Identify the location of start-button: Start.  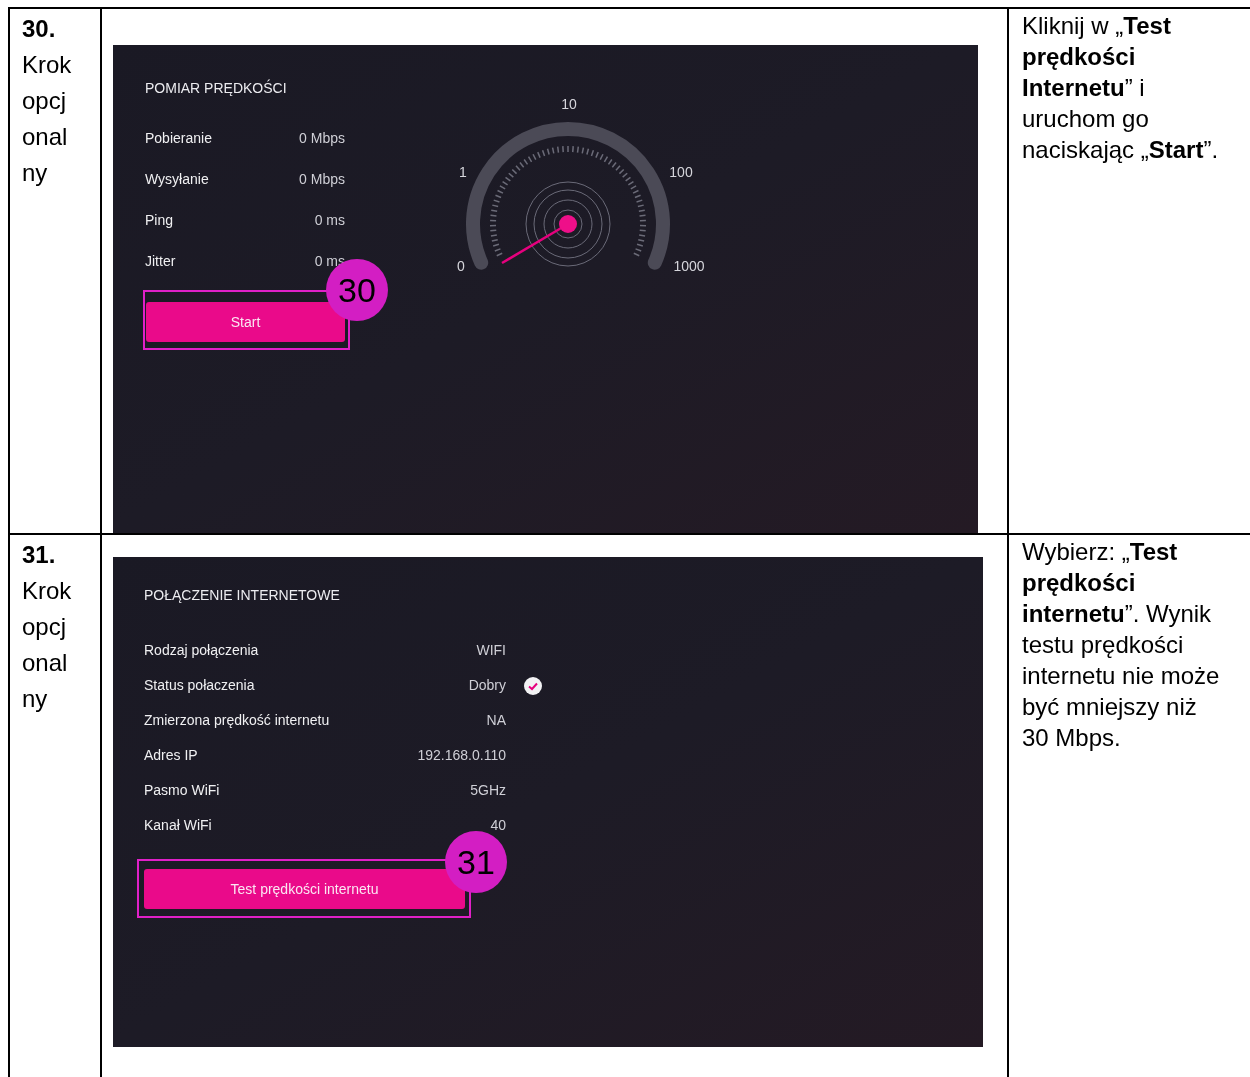
(245, 322).